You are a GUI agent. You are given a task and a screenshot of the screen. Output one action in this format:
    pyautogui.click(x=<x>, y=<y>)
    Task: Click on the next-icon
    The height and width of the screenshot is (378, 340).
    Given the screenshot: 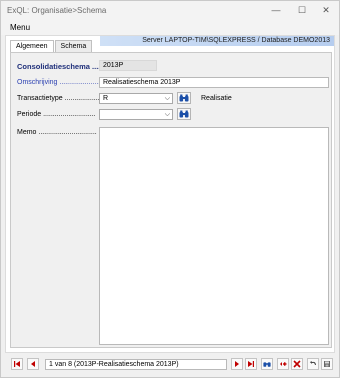 What is the action you would take?
    pyautogui.click(x=237, y=364)
    